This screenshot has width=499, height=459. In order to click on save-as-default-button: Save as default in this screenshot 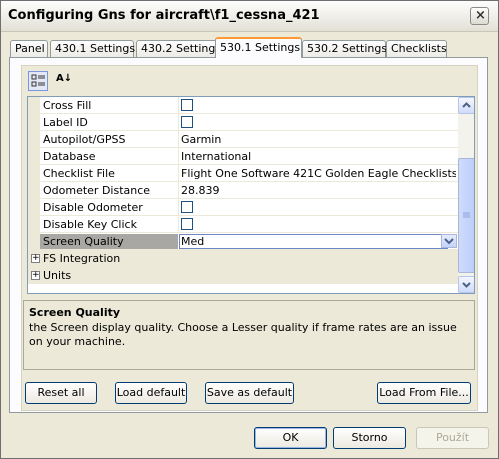, I will do `click(249, 393)`.